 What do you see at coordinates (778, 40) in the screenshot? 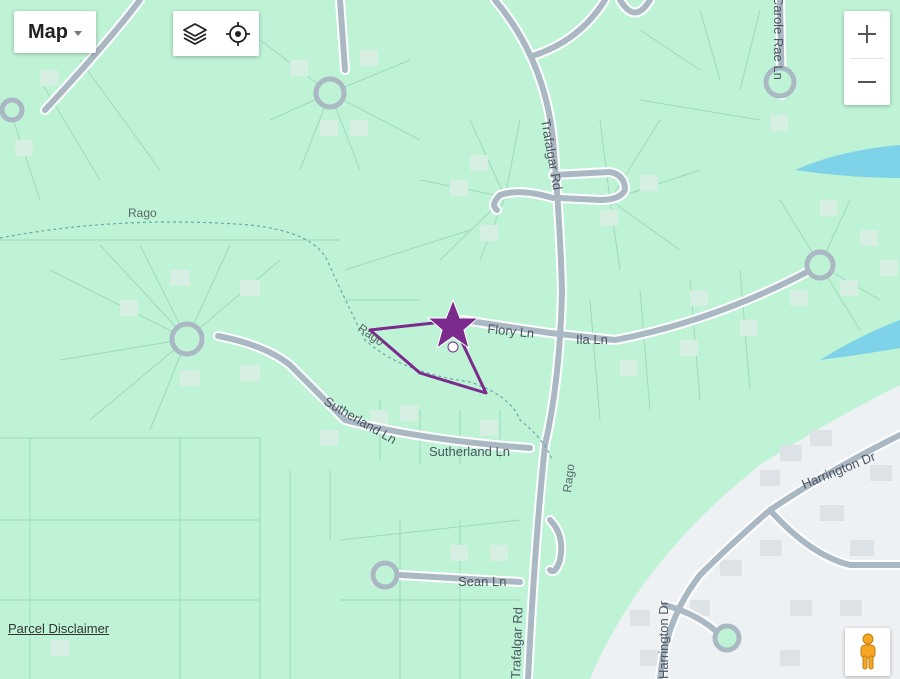
I see `label-carole-rae: Carole Rae Ln` at bounding box center [778, 40].